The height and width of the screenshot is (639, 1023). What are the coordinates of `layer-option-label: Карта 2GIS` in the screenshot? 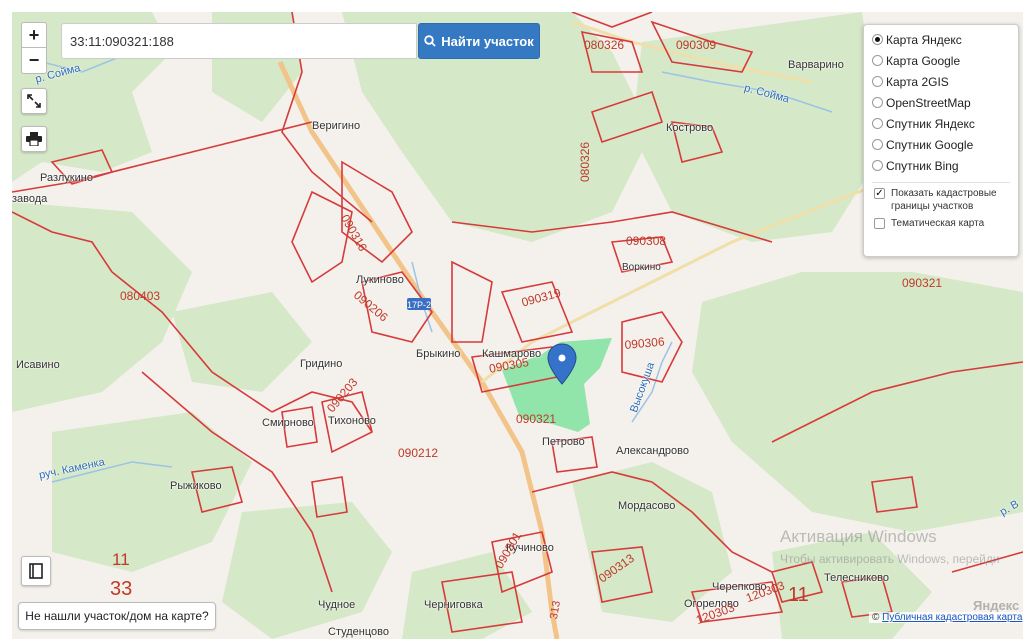 It's located at (917, 81).